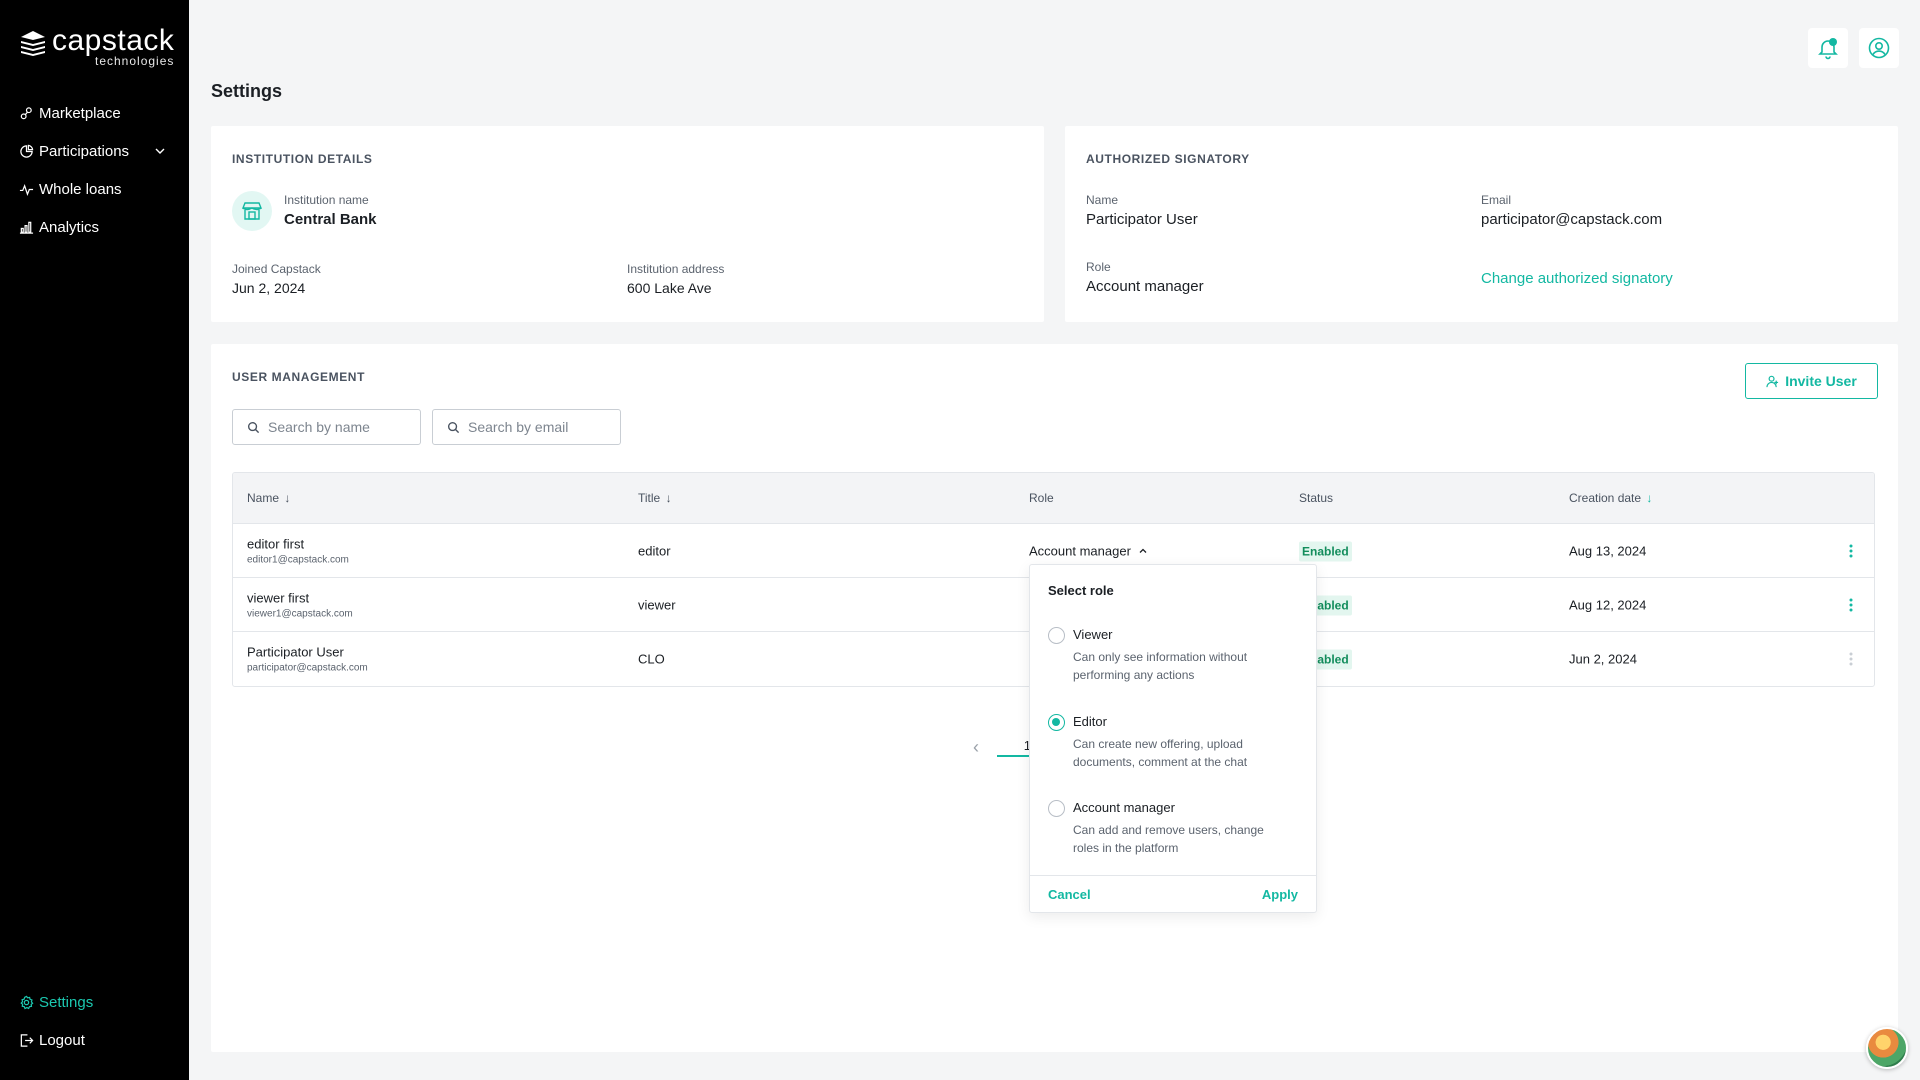 The width and height of the screenshot is (1920, 1080). I want to click on cancel-button: Cancel, so click(1069, 894).